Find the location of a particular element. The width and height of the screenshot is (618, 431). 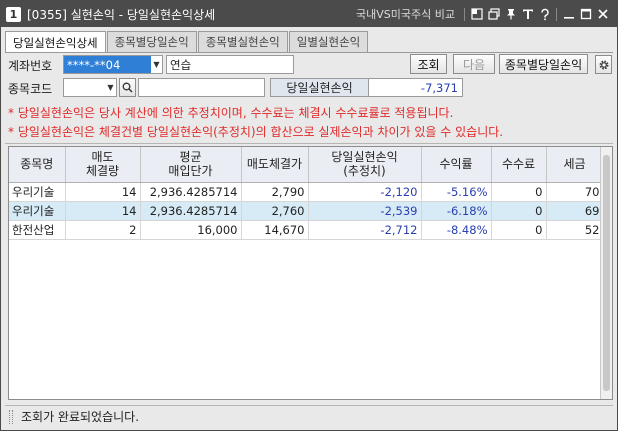

cell-stock-name: 한전산업 is located at coordinates (37, 230).